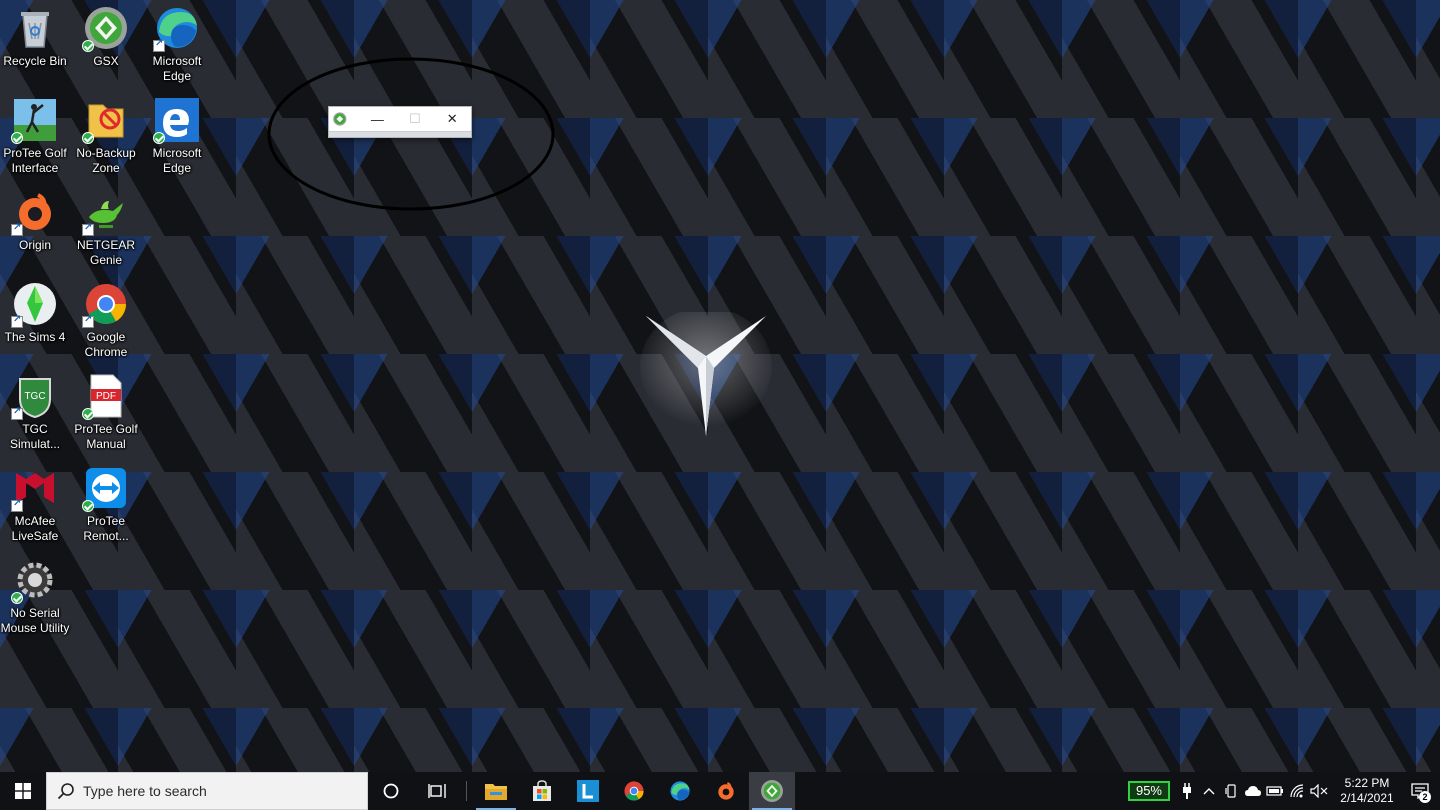 Image resolution: width=1440 pixels, height=810 pixels. Describe the element at coordinates (35, 528) in the screenshot. I see `desktop-icon-label: McAfee LiveSafe` at that location.